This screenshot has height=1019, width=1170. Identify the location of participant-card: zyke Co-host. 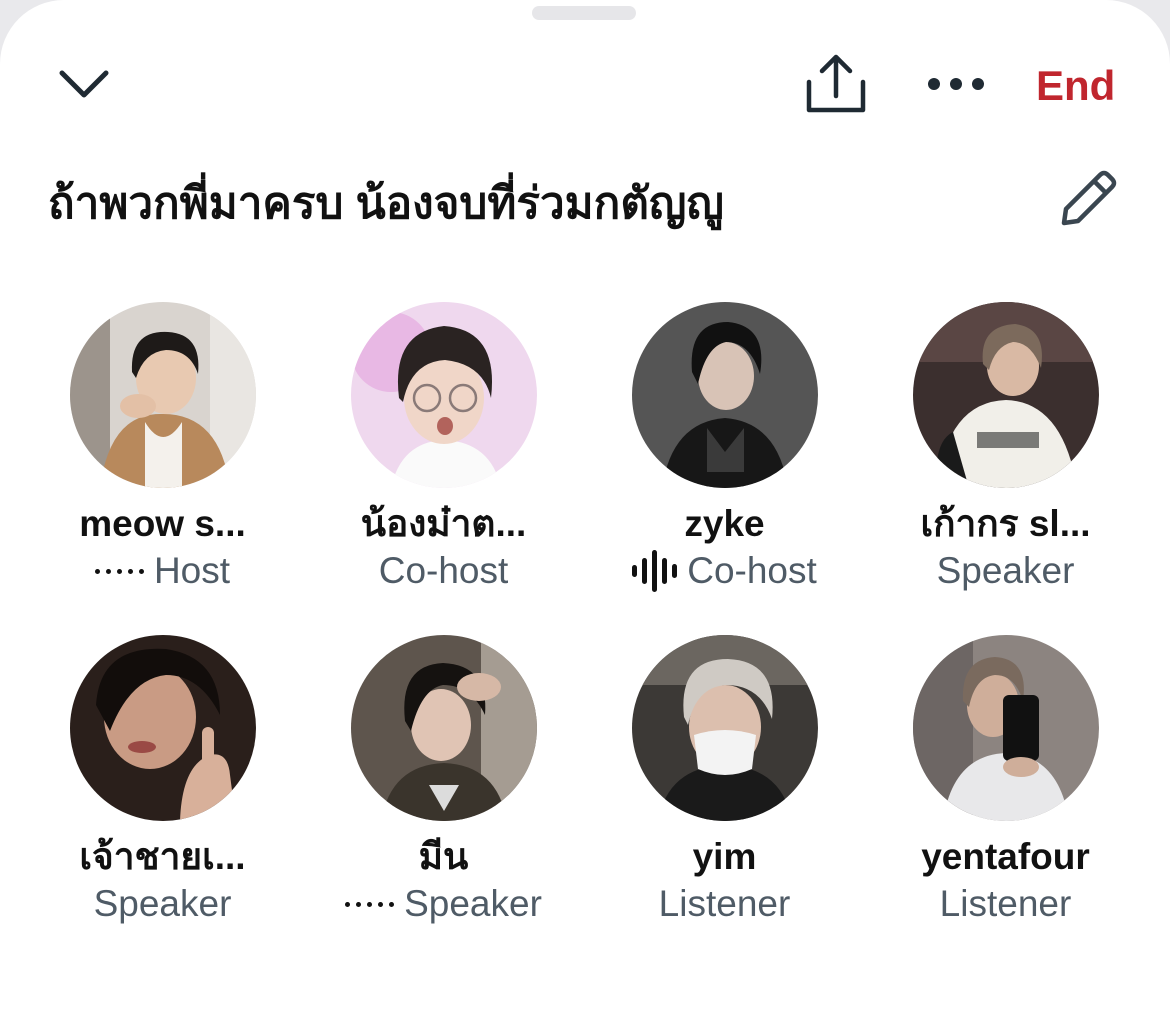
(724, 448).